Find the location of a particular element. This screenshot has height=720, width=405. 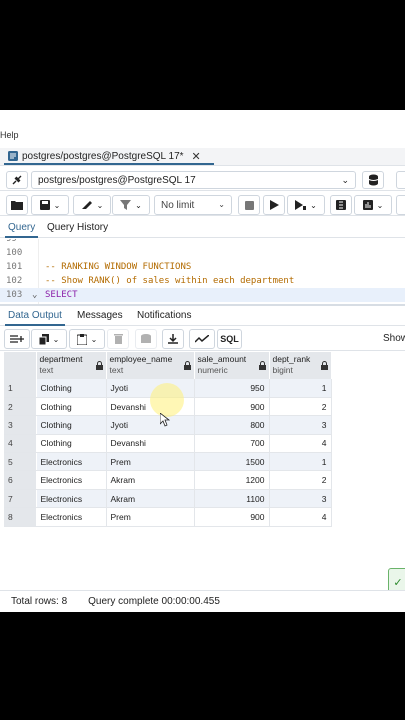

query-toolbar: ⌄ ⌄ ⌄ No limit ⌄ ⌄ ⌄ is located at coordinates (202, 205).